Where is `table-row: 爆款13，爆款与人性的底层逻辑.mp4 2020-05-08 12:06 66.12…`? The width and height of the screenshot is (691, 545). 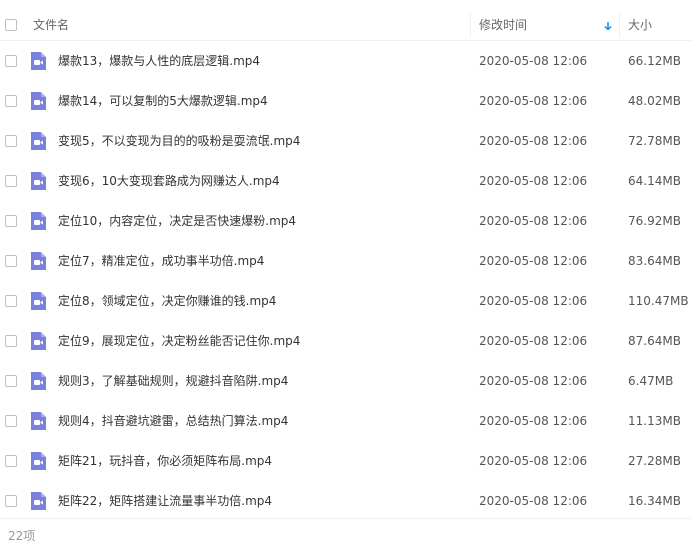
table-row: 爆款13，爆款与人性的底层逻辑.mp4 2020-05-08 12:06 66.12… is located at coordinates (345, 61).